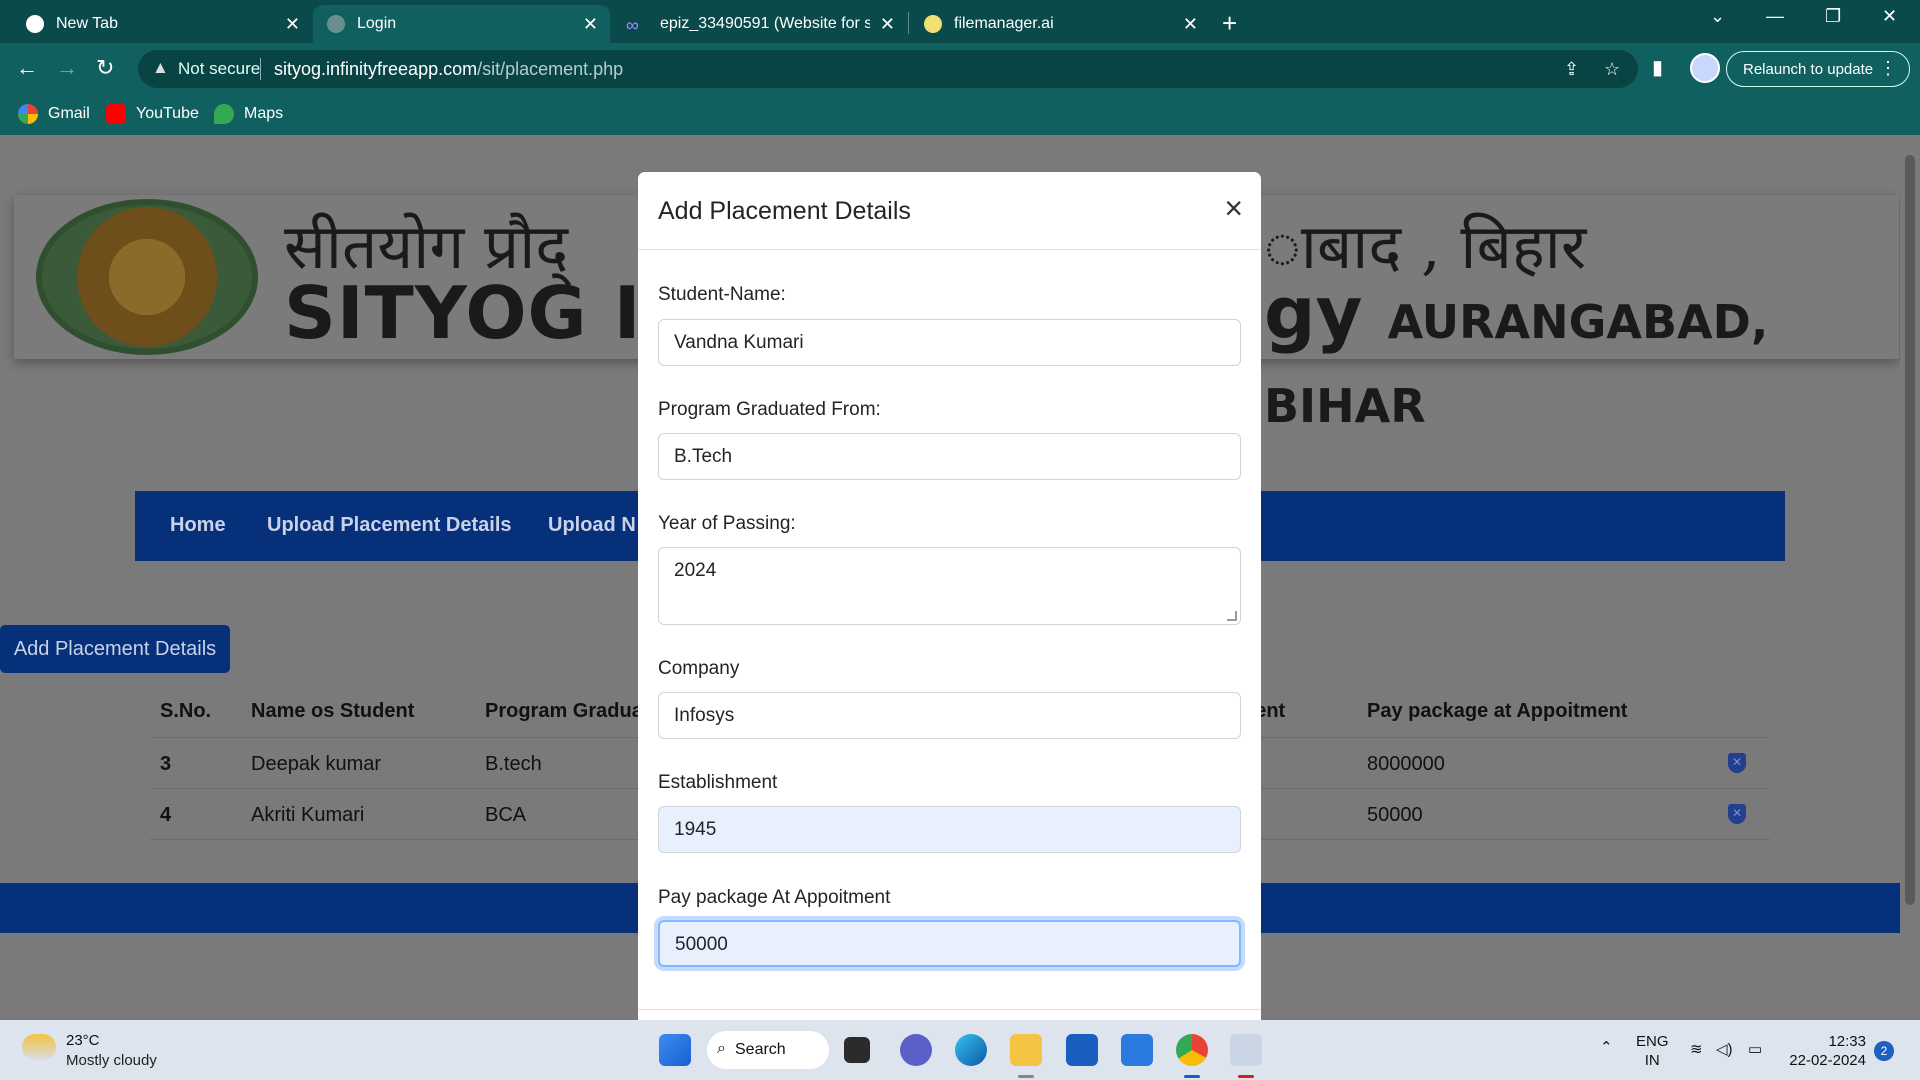 The height and width of the screenshot is (1080, 1920). I want to click on add-placement-button: Add Placement Details, so click(115, 649).